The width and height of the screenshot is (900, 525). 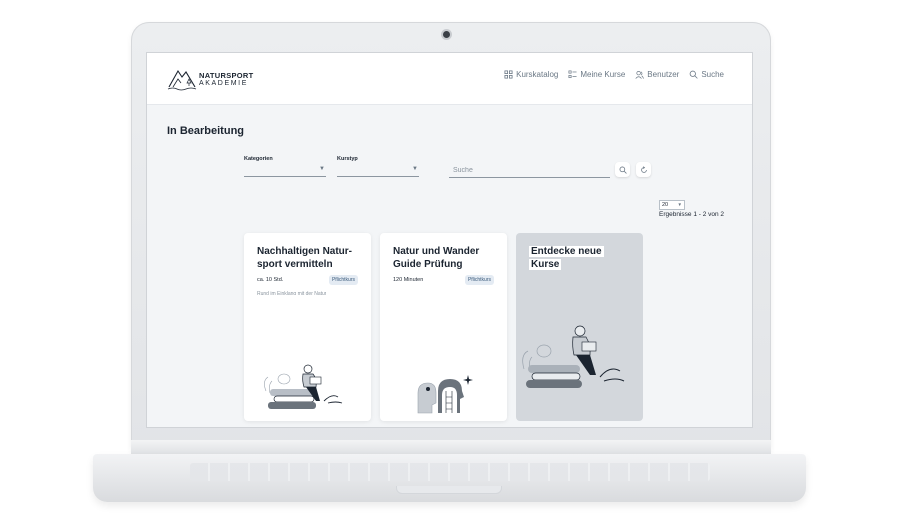 What do you see at coordinates (292, 293) in the screenshot?
I see `course-description: Rund im Einklang mit der Natur` at bounding box center [292, 293].